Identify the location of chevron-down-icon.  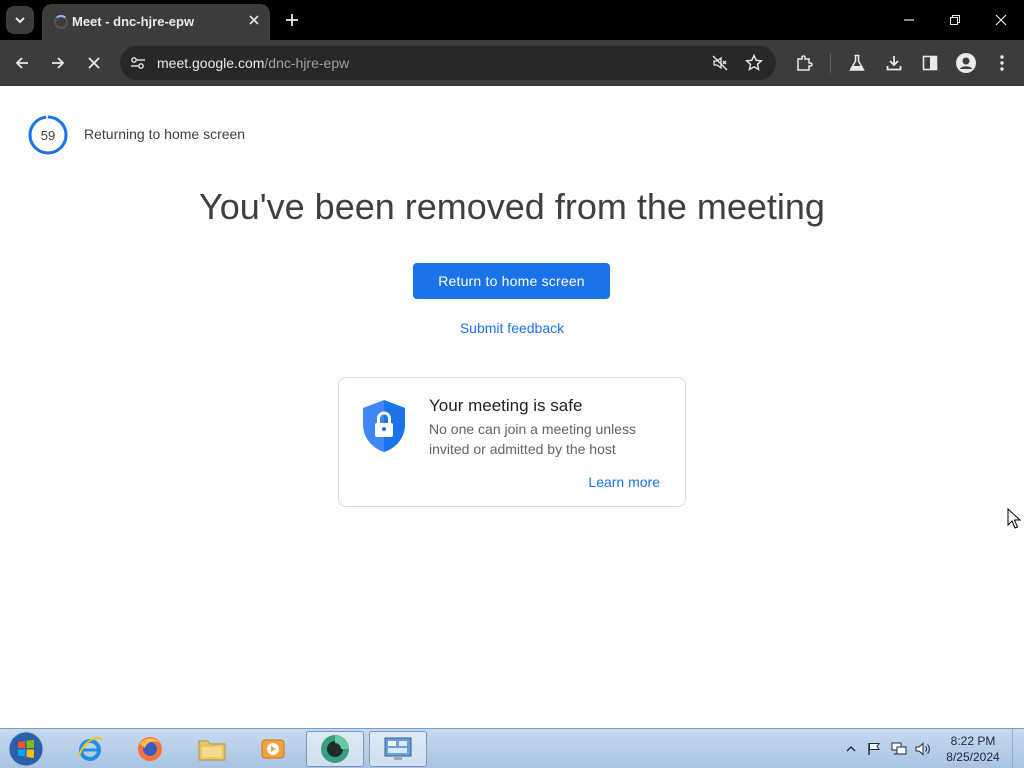
(20, 20).